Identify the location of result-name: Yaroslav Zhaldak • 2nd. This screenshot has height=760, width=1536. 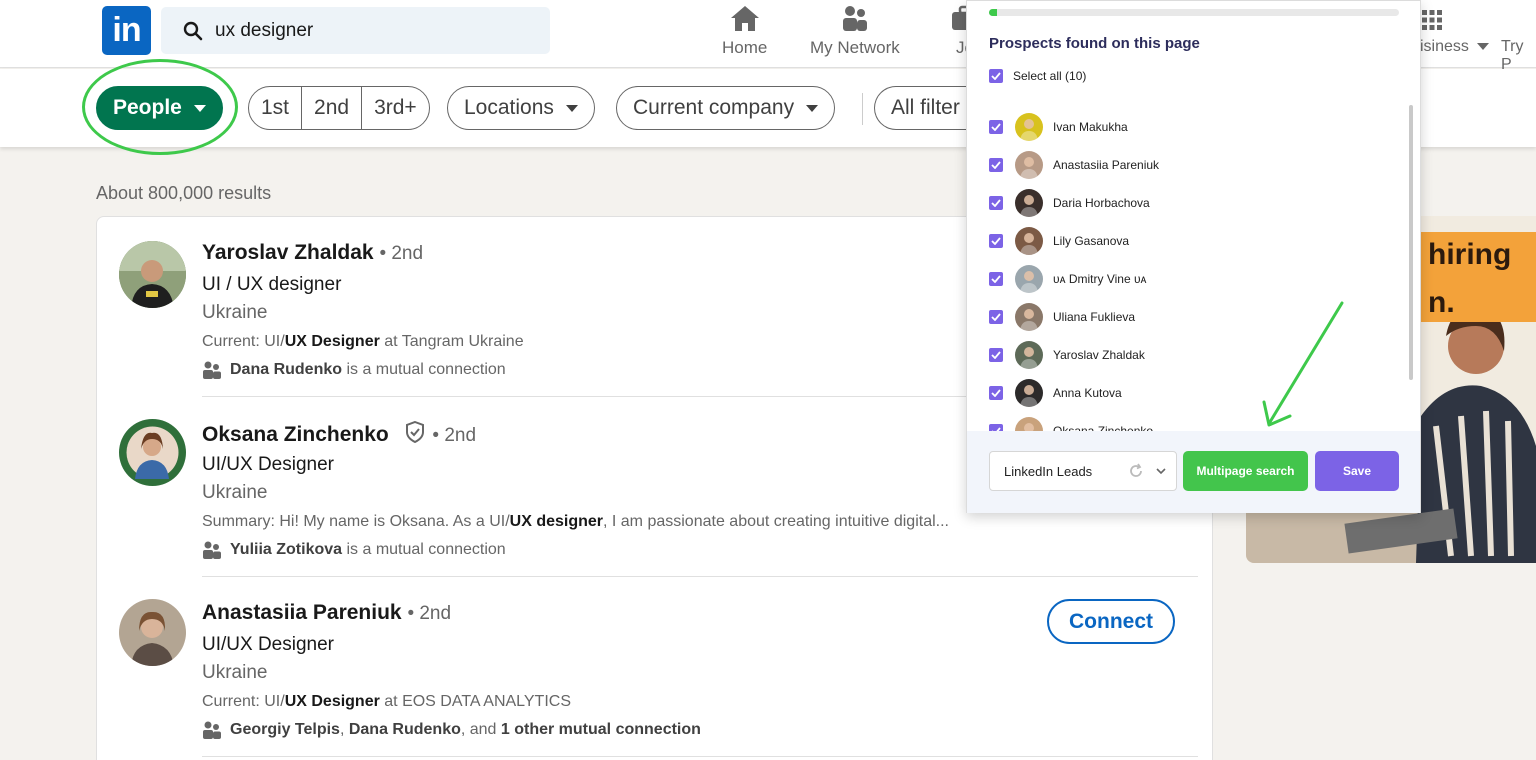
(312, 253).